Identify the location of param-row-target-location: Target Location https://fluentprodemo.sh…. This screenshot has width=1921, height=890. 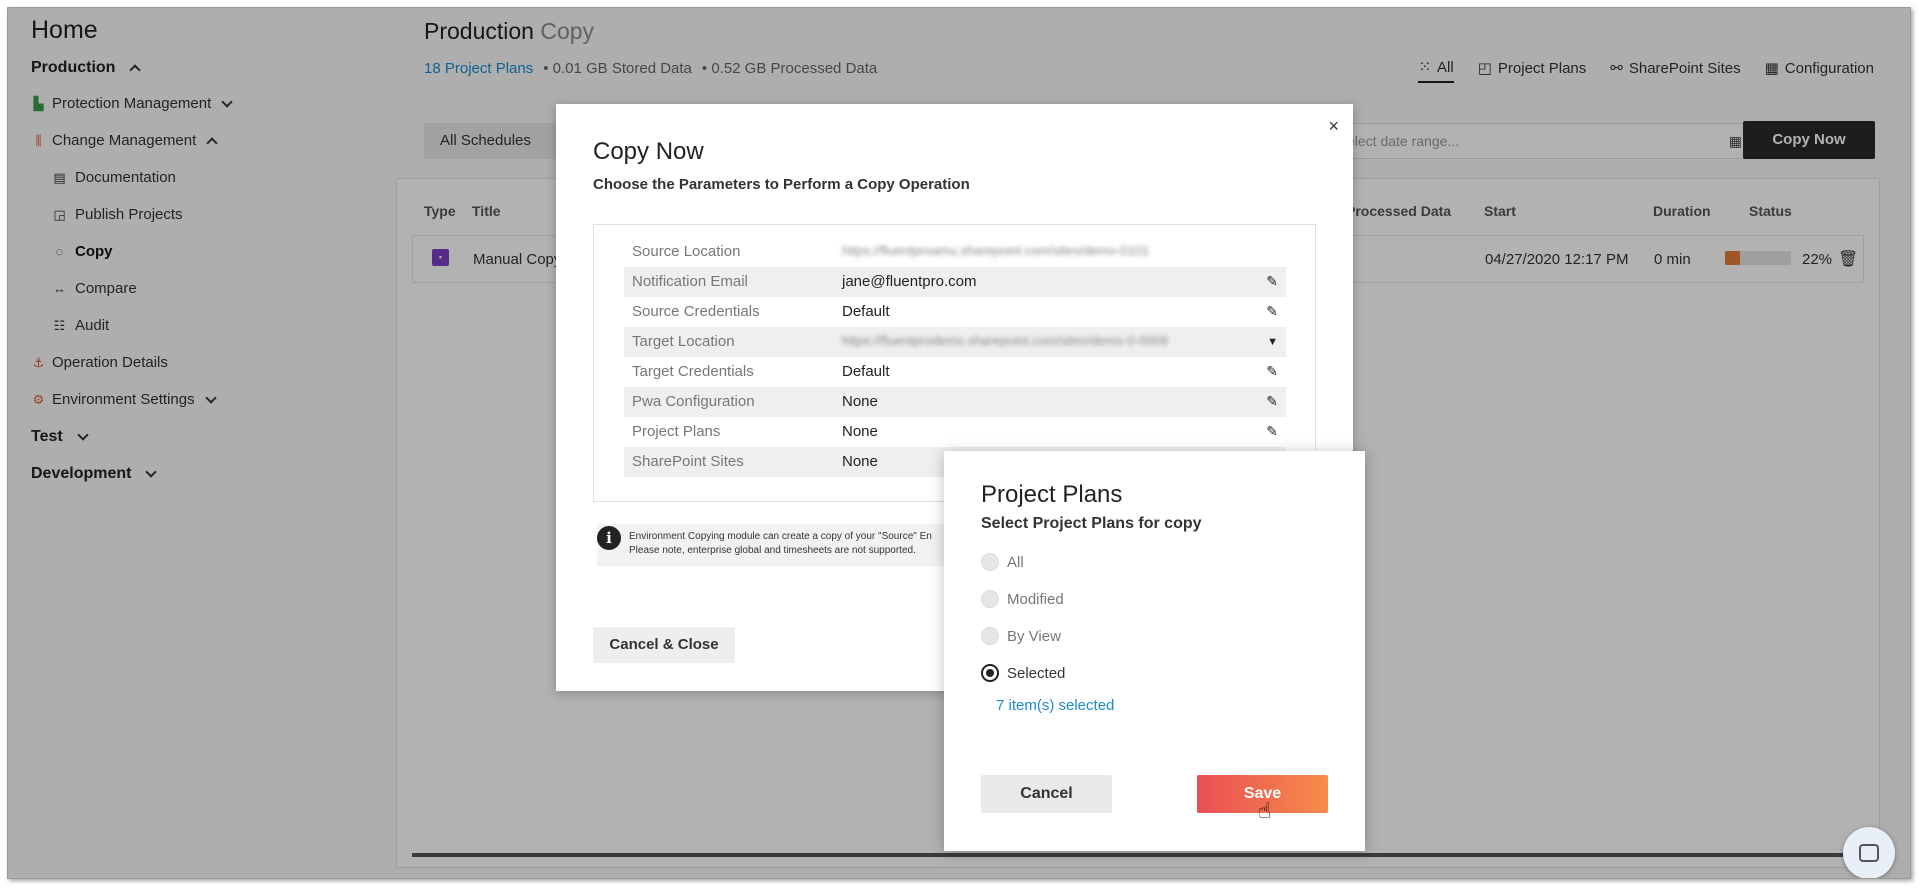
(955, 342).